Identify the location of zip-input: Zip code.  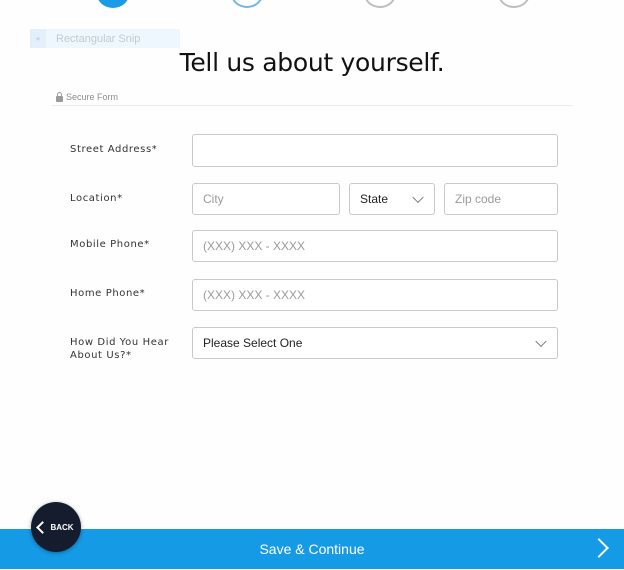
(501, 199).